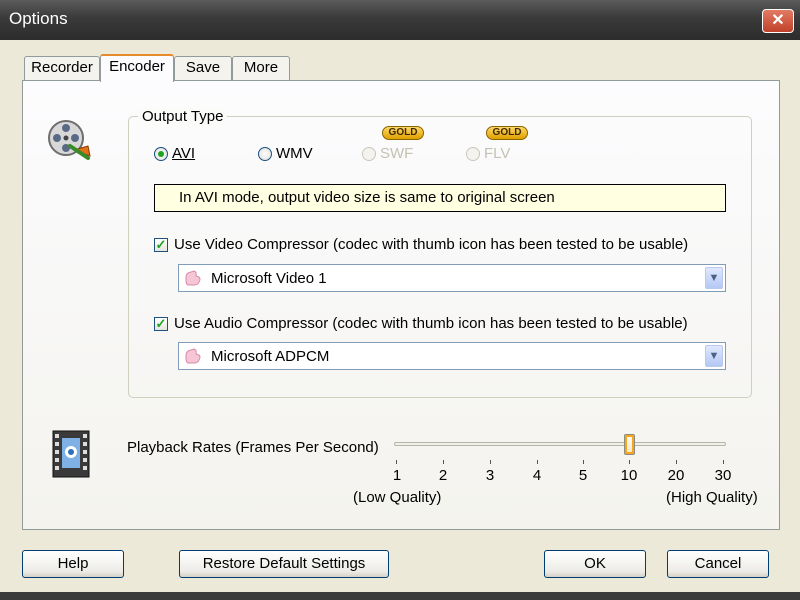 Image resolution: width=800 pixels, height=600 pixels. Describe the element at coordinates (537, 475) in the screenshot. I see `slider-tick-label: 4` at that location.